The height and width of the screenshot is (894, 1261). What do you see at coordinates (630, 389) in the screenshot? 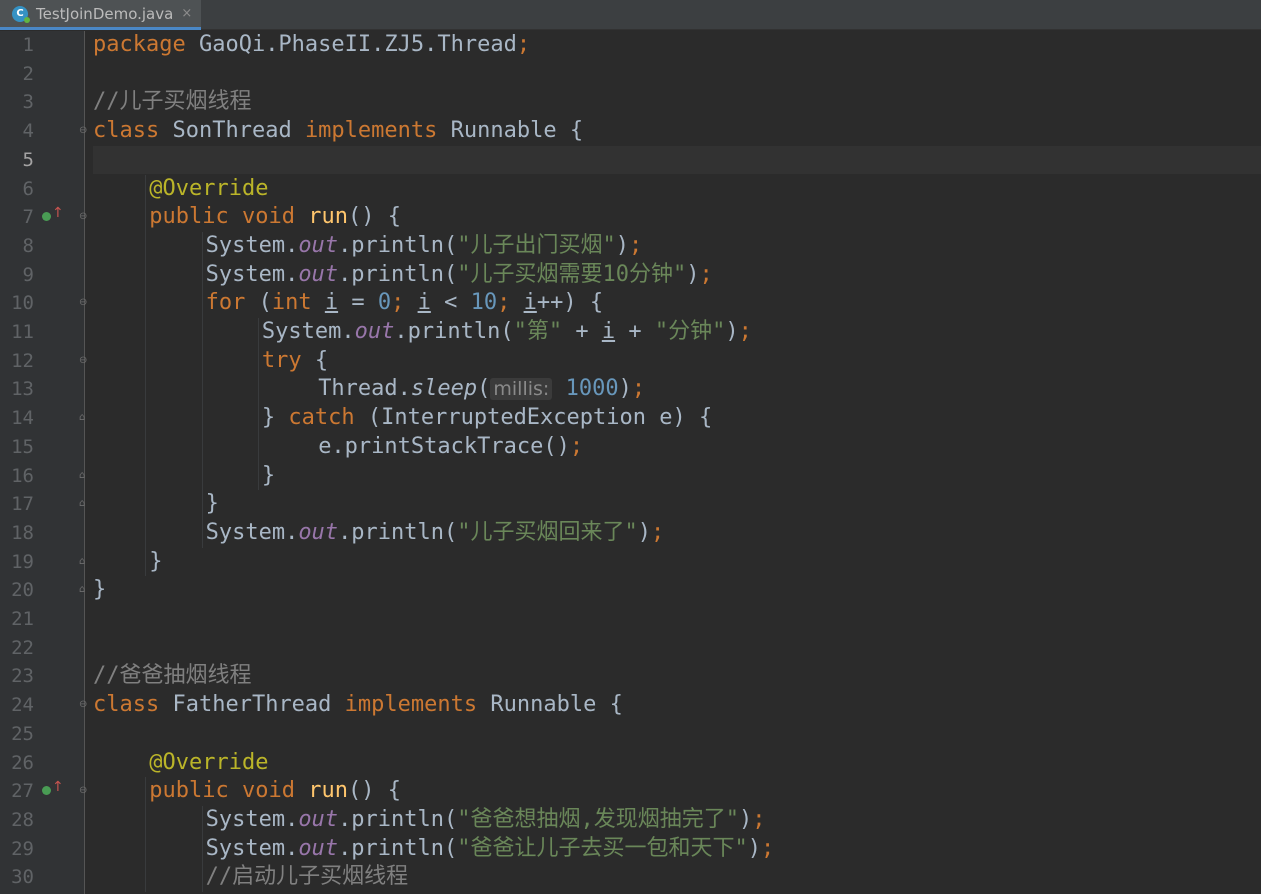
I see `code-line: 13 Thread.sleep(millis: 1000);` at bounding box center [630, 389].